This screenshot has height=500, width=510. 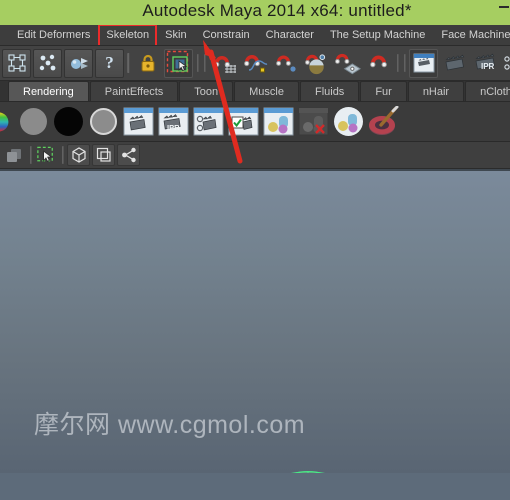 I want to click on select-by-component-icon, so click(x=16, y=63).